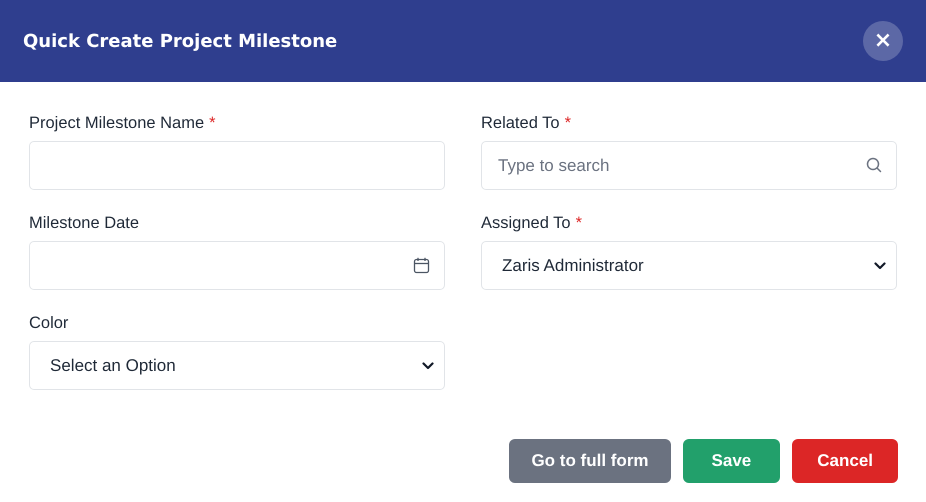 The width and height of the screenshot is (926, 502). I want to click on save-button: Save, so click(731, 461).